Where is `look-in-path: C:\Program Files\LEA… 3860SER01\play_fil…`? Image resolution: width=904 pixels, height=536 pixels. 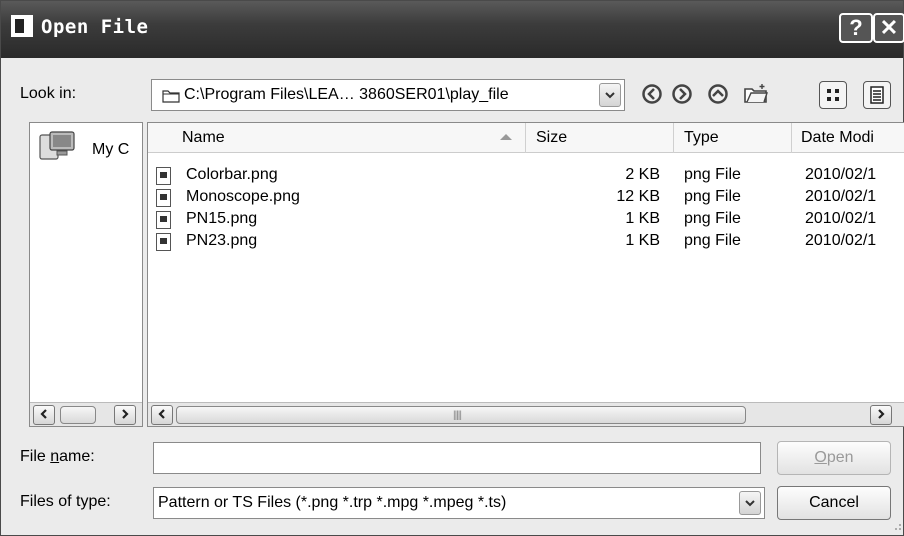 look-in-path: C:\Program Files\LEA… 3860SER01\play_fil… is located at coordinates (346, 94).